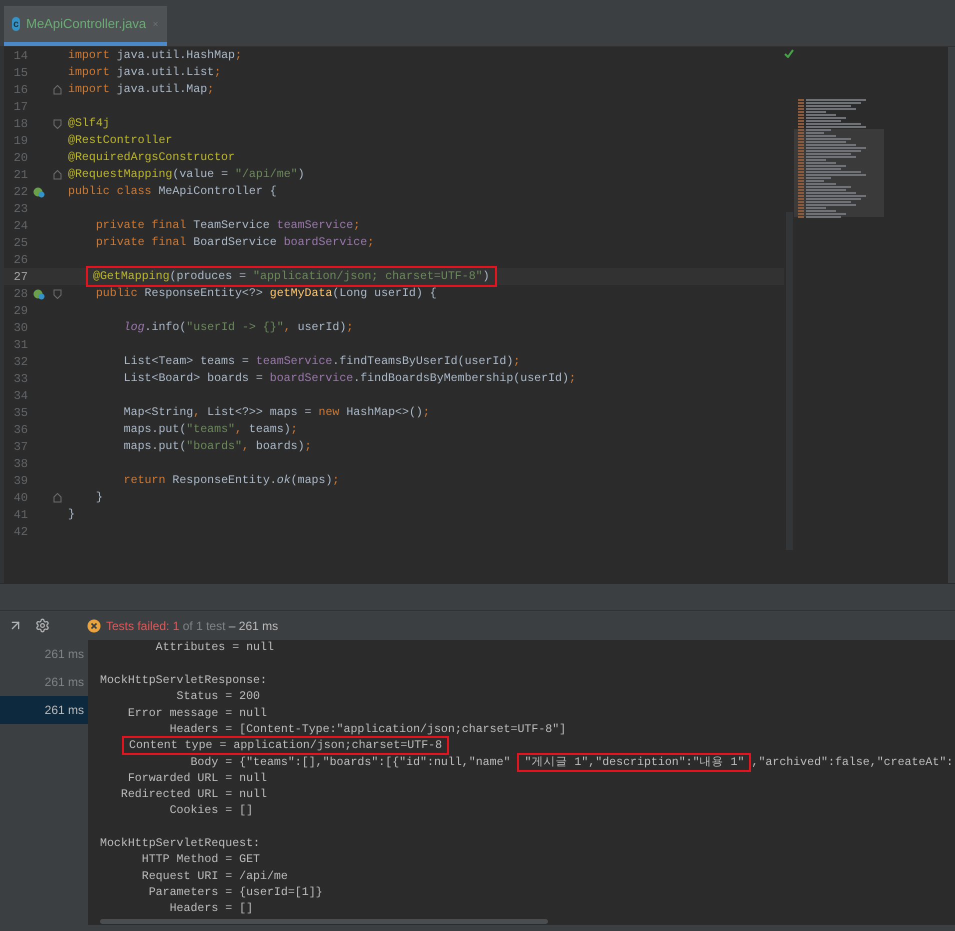 The width and height of the screenshot is (955, 931). What do you see at coordinates (94, 625) in the screenshot?
I see `error-icon` at bounding box center [94, 625].